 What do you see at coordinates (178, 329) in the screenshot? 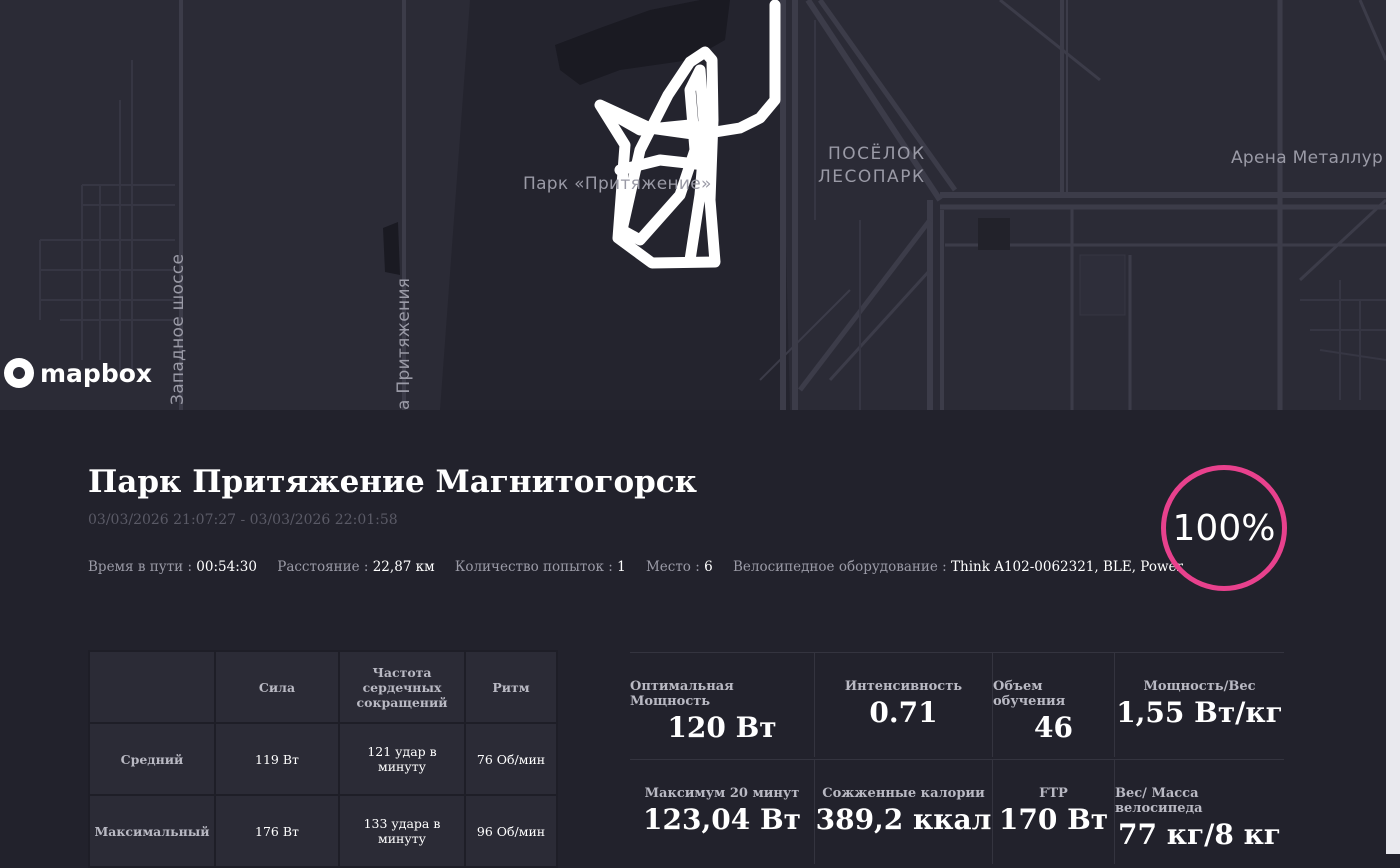
I see `map-label-zapadnoe: Западное шоссе` at bounding box center [178, 329].